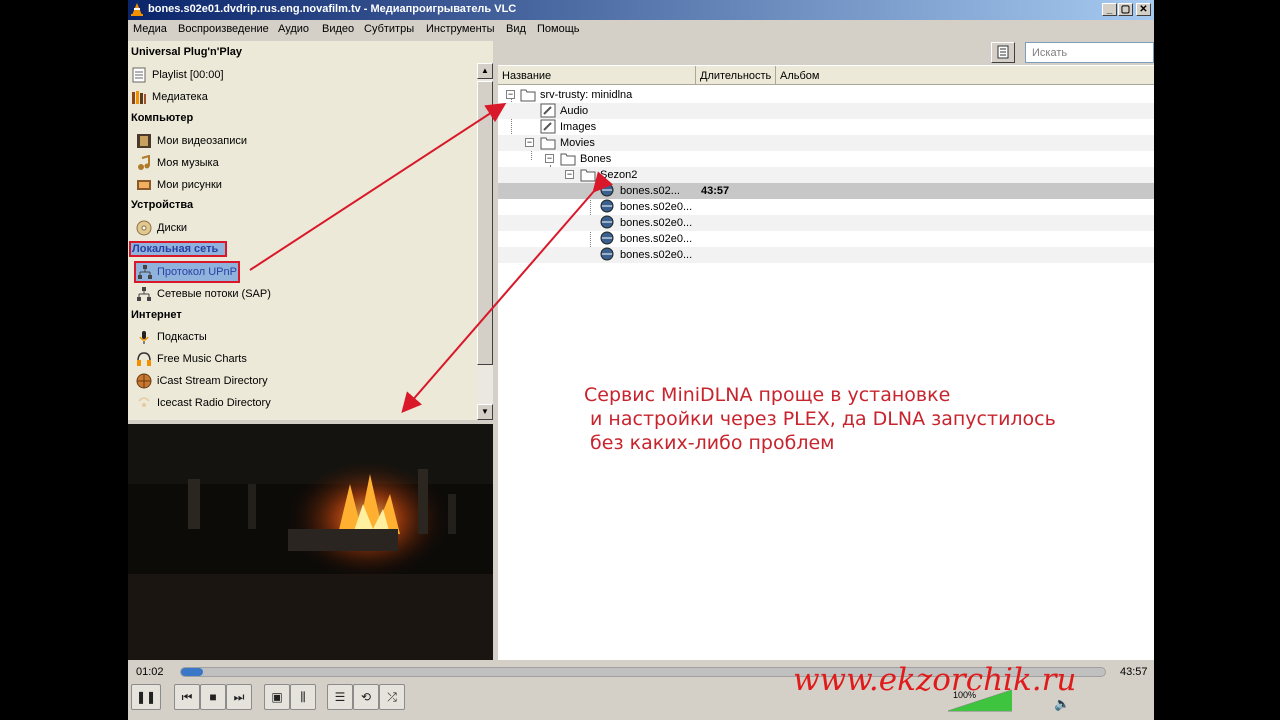 This screenshot has height=720, width=1280. Describe the element at coordinates (239, 697) in the screenshot. I see `next-button: ⏭` at that location.